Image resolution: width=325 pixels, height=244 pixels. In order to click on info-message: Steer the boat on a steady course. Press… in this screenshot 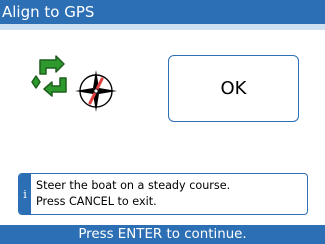, I will do `click(169, 194)`.